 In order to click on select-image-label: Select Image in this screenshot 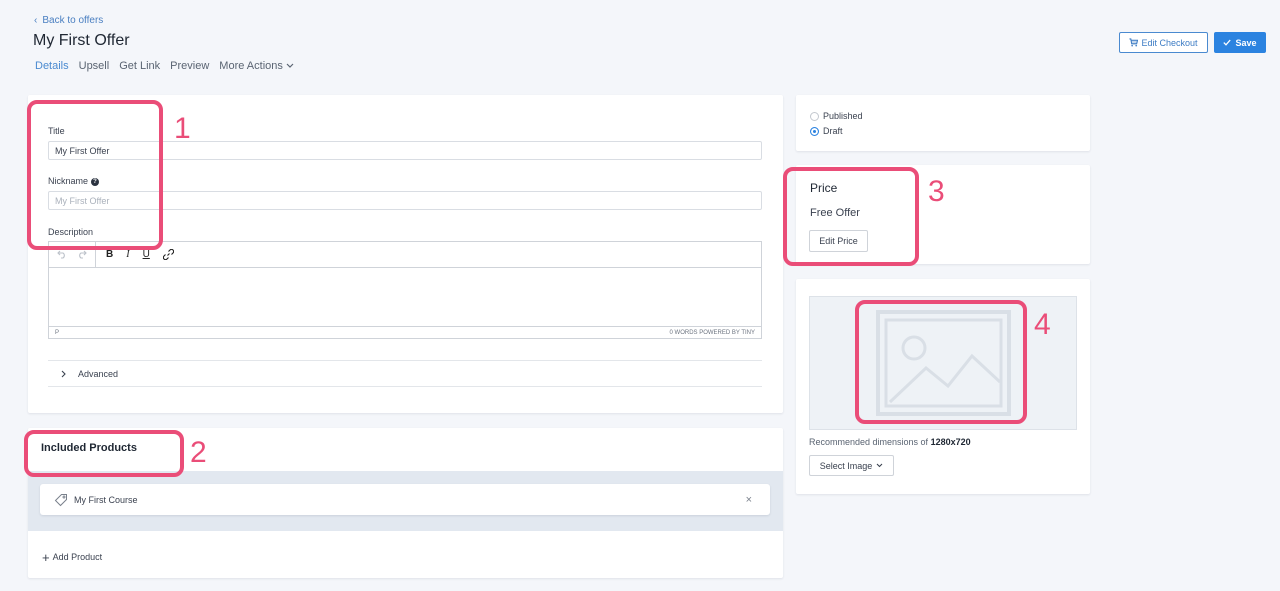, I will do `click(846, 465)`.